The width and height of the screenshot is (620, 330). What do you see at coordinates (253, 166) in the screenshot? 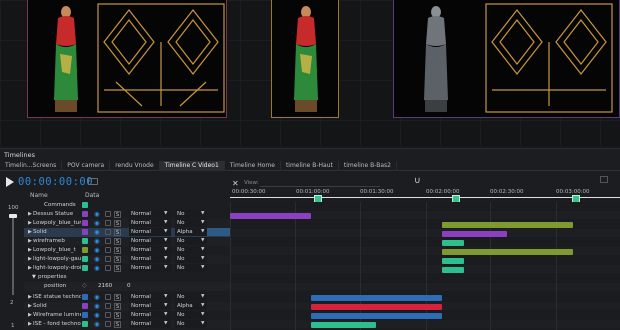
I see `tab-timeline-home: Timeline Home` at bounding box center [253, 166].